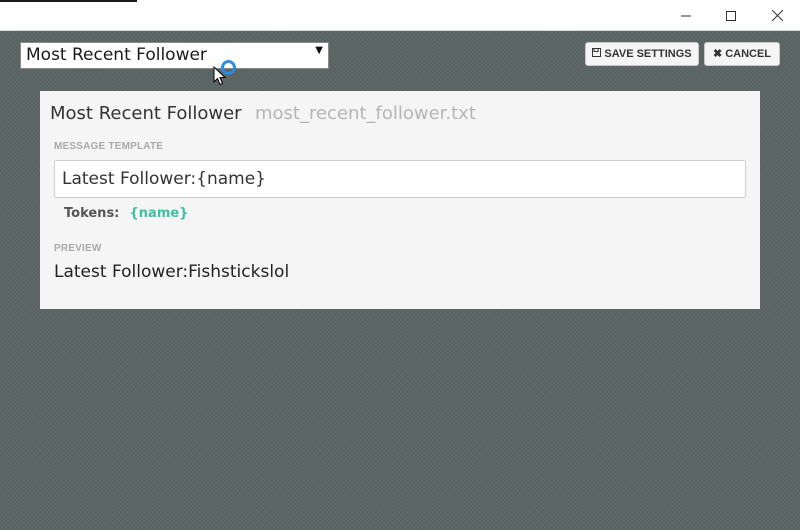 The height and width of the screenshot is (530, 800). I want to click on floppy-disk-icon, so click(597, 54).